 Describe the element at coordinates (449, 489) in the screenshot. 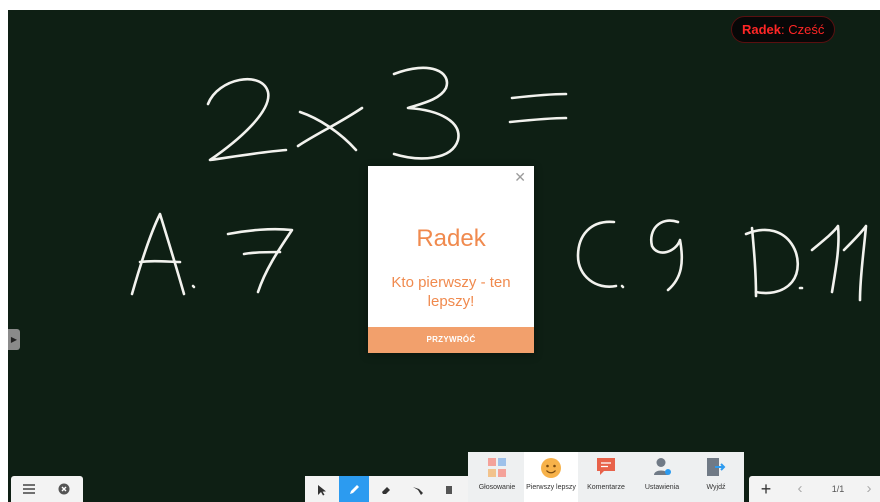

I see `laser-icon` at that location.